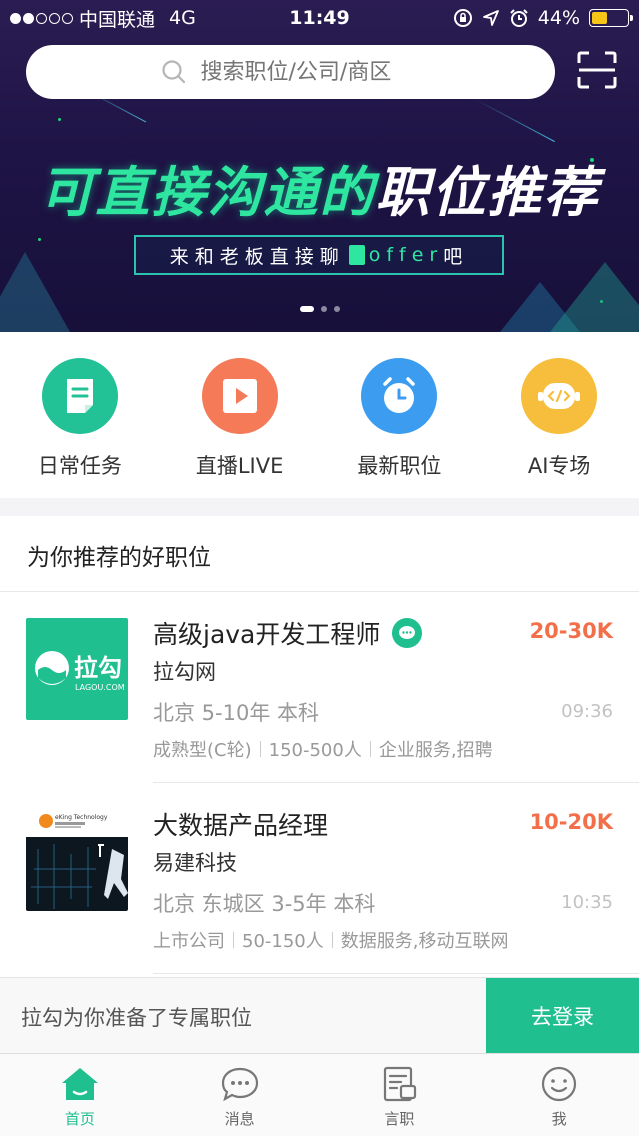  I want to click on quick-entry-row: 日常任务 直播LIVE 最新职位 AI专场, so click(319, 415).